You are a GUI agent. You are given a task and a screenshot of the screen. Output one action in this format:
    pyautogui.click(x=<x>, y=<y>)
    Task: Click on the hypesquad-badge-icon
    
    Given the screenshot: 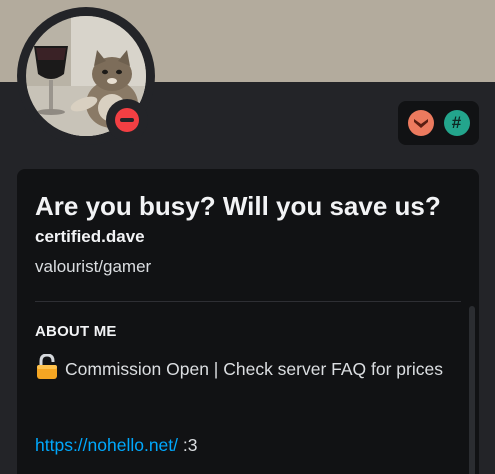 What is the action you would take?
    pyautogui.click(x=420, y=123)
    